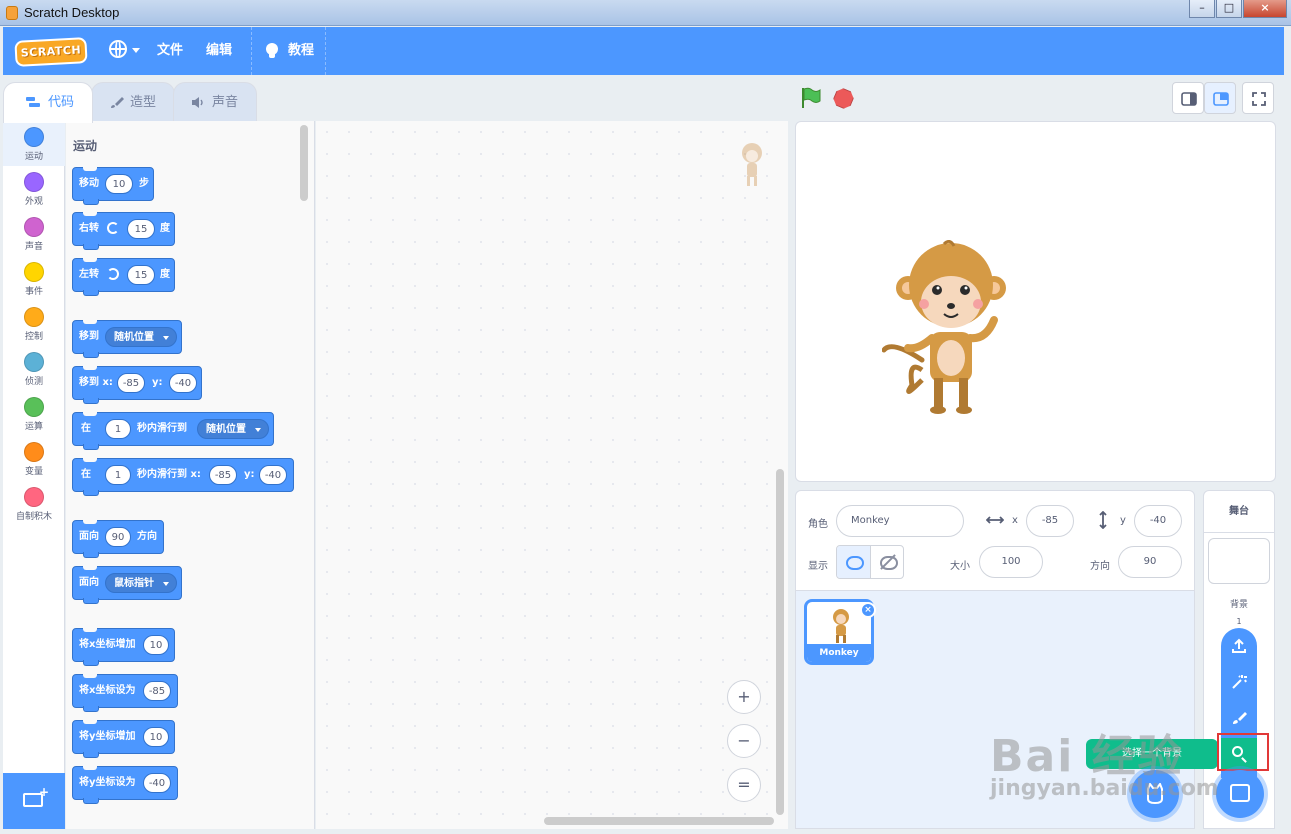  Describe the element at coordinates (887, 562) in the screenshot. I see `hide-eye-icon` at that location.